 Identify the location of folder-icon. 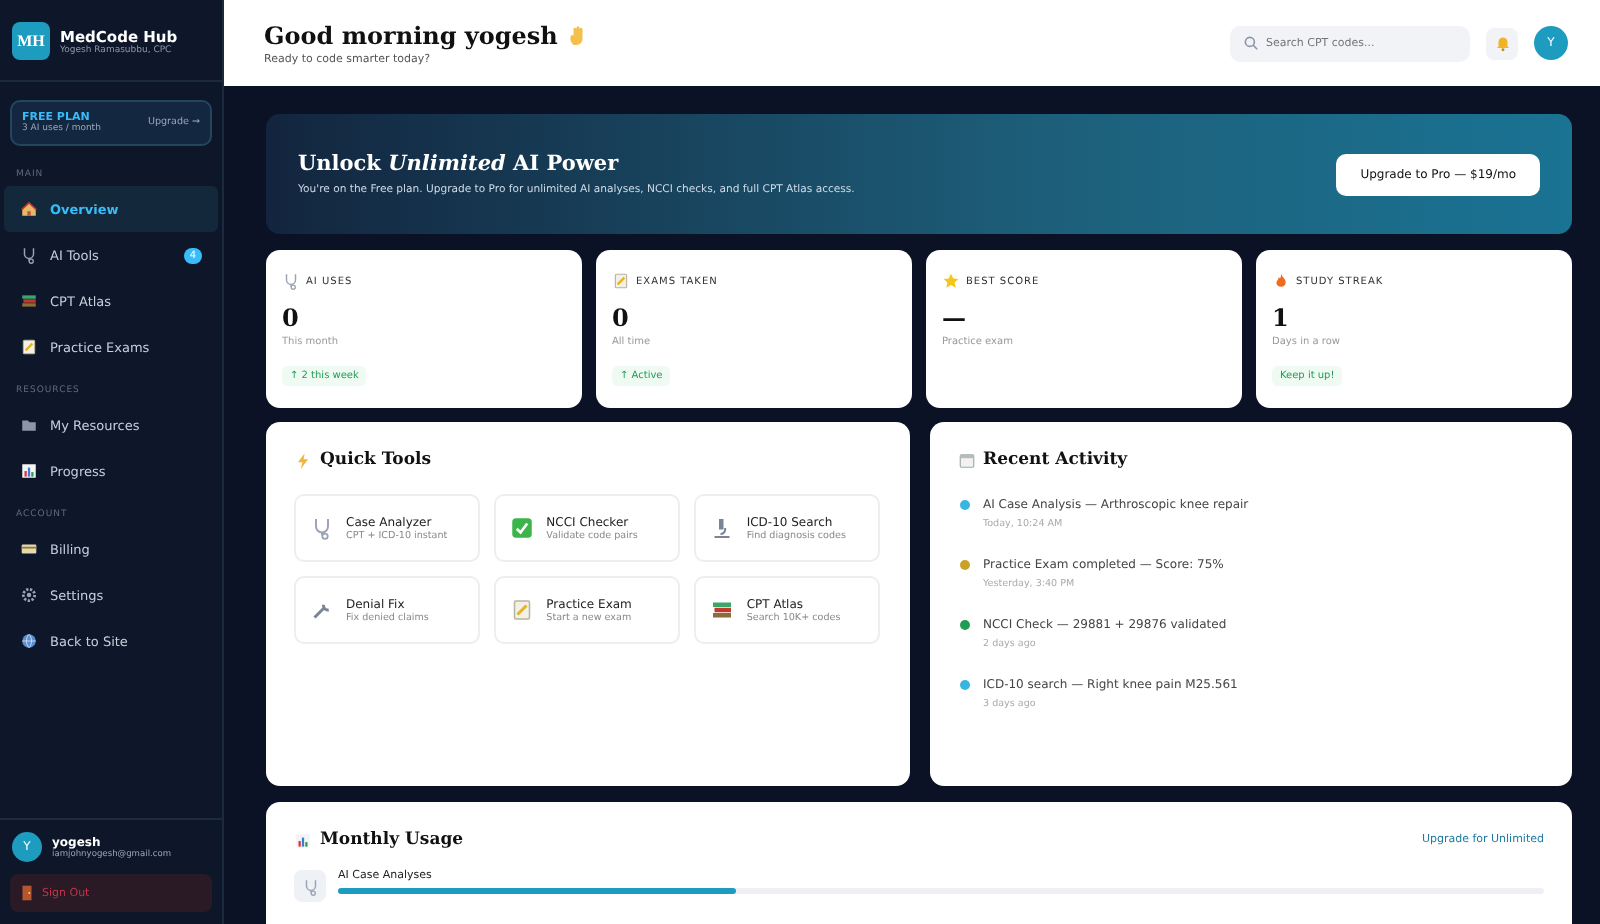
(29, 425).